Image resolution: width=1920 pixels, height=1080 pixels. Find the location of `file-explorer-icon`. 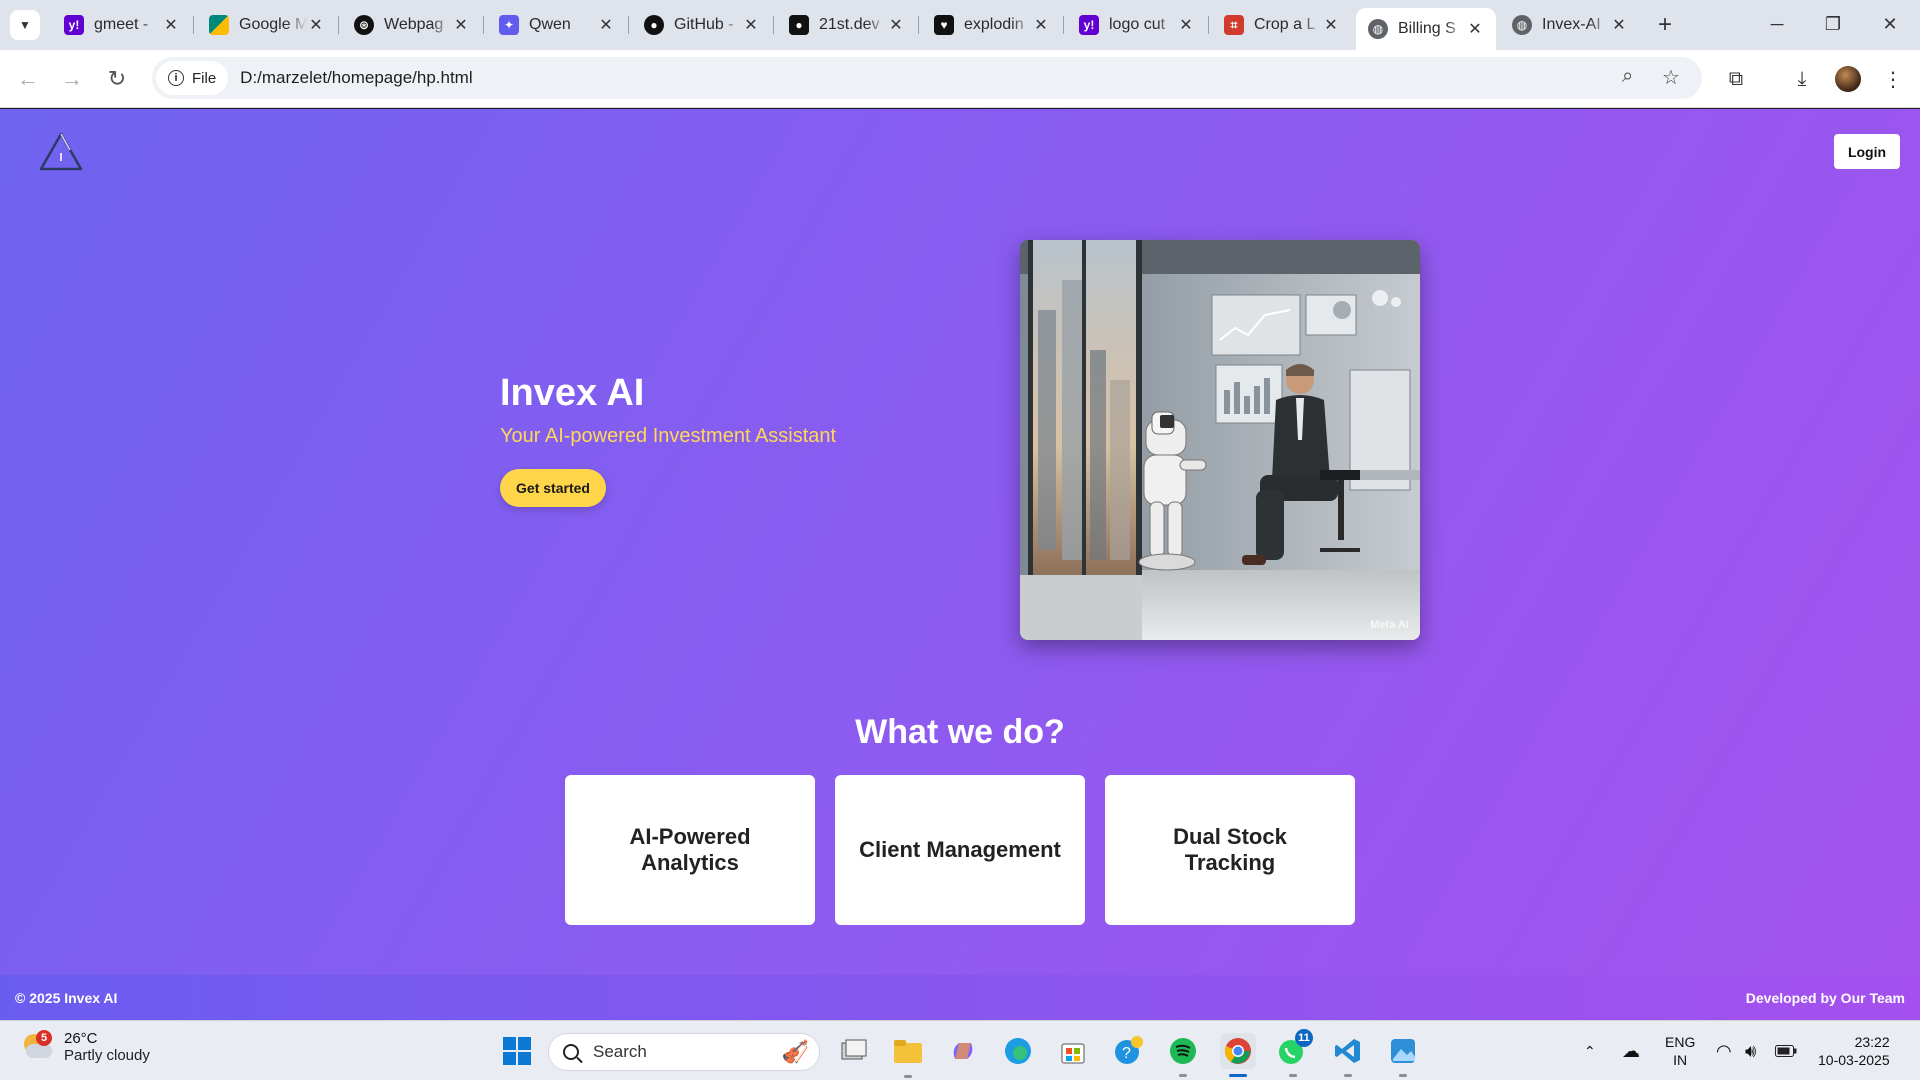

file-explorer-icon is located at coordinates (908, 1051).